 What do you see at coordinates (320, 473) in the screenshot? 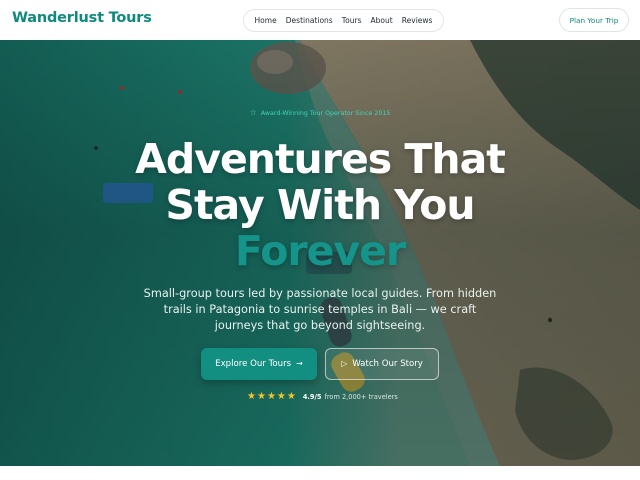
I see `page-bottom-strip` at bounding box center [320, 473].